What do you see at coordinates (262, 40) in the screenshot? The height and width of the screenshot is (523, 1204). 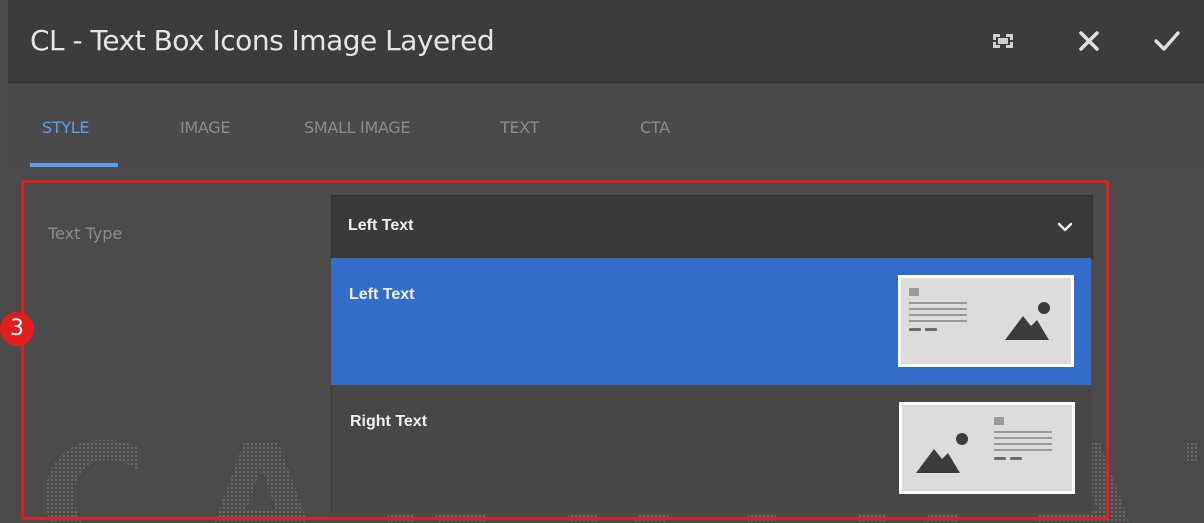 I see `dialog-title: CL - Text Box Icons Image Layered` at bounding box center [262, 40].